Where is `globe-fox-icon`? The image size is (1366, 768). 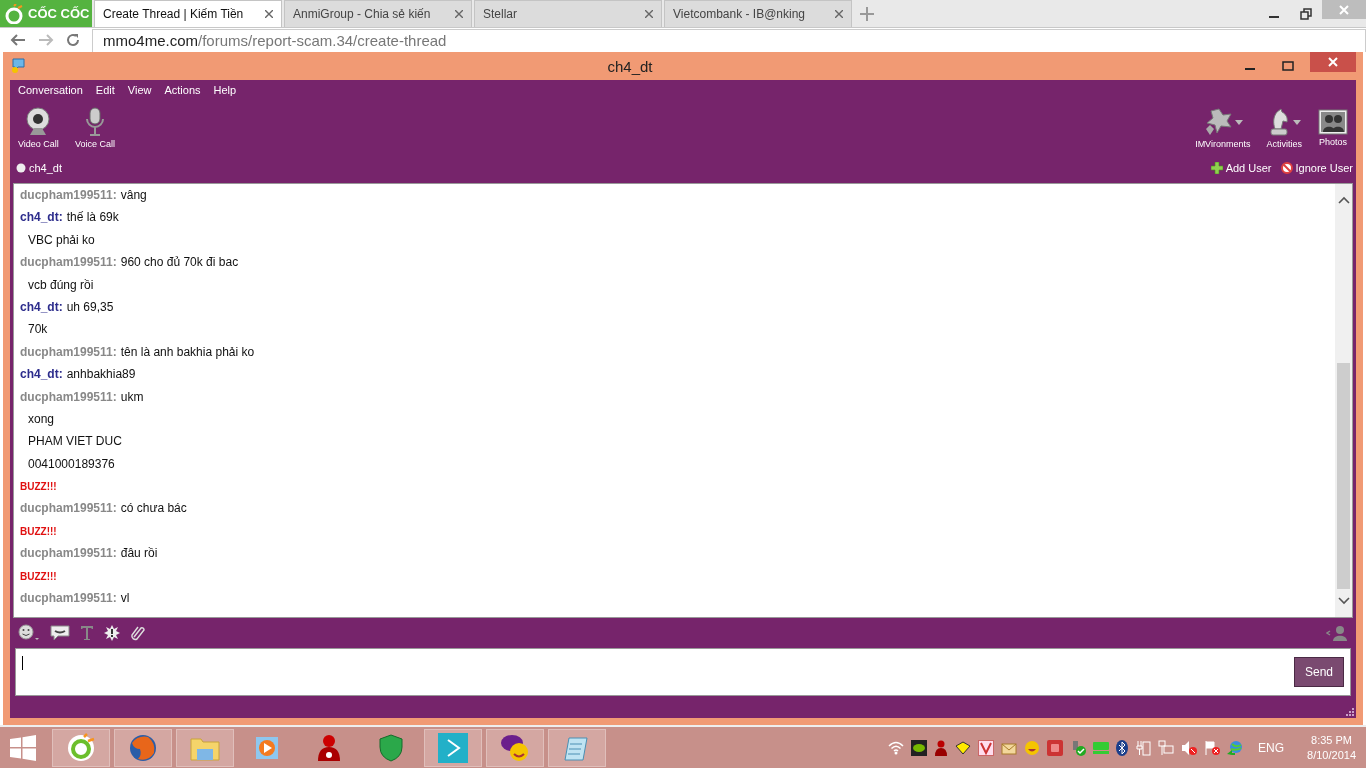 globe-fox-icon is located at coordinates (143, 747).